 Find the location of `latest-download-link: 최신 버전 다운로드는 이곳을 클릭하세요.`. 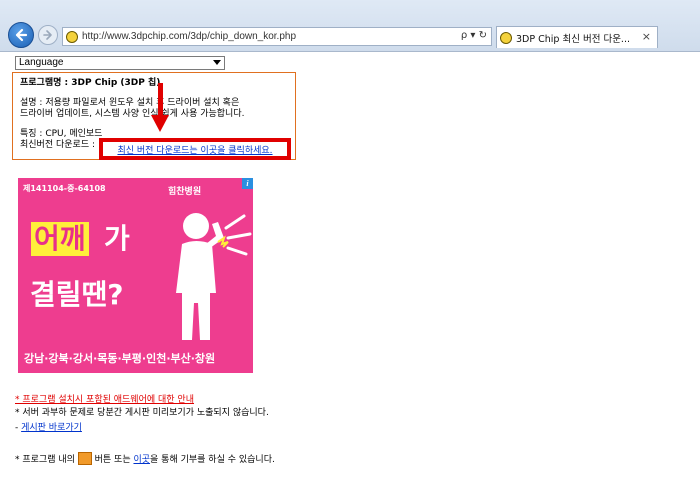

latest-download-link: 최신 버전 다운로드는 이곳을 클릭하세요. is located at coordinates (194, 149).